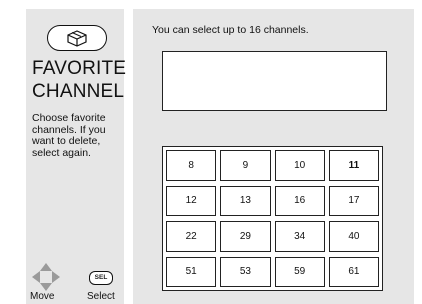 This screenshot has height=304, width=422. I want to click on selected-channels-box, so click(274, 81).